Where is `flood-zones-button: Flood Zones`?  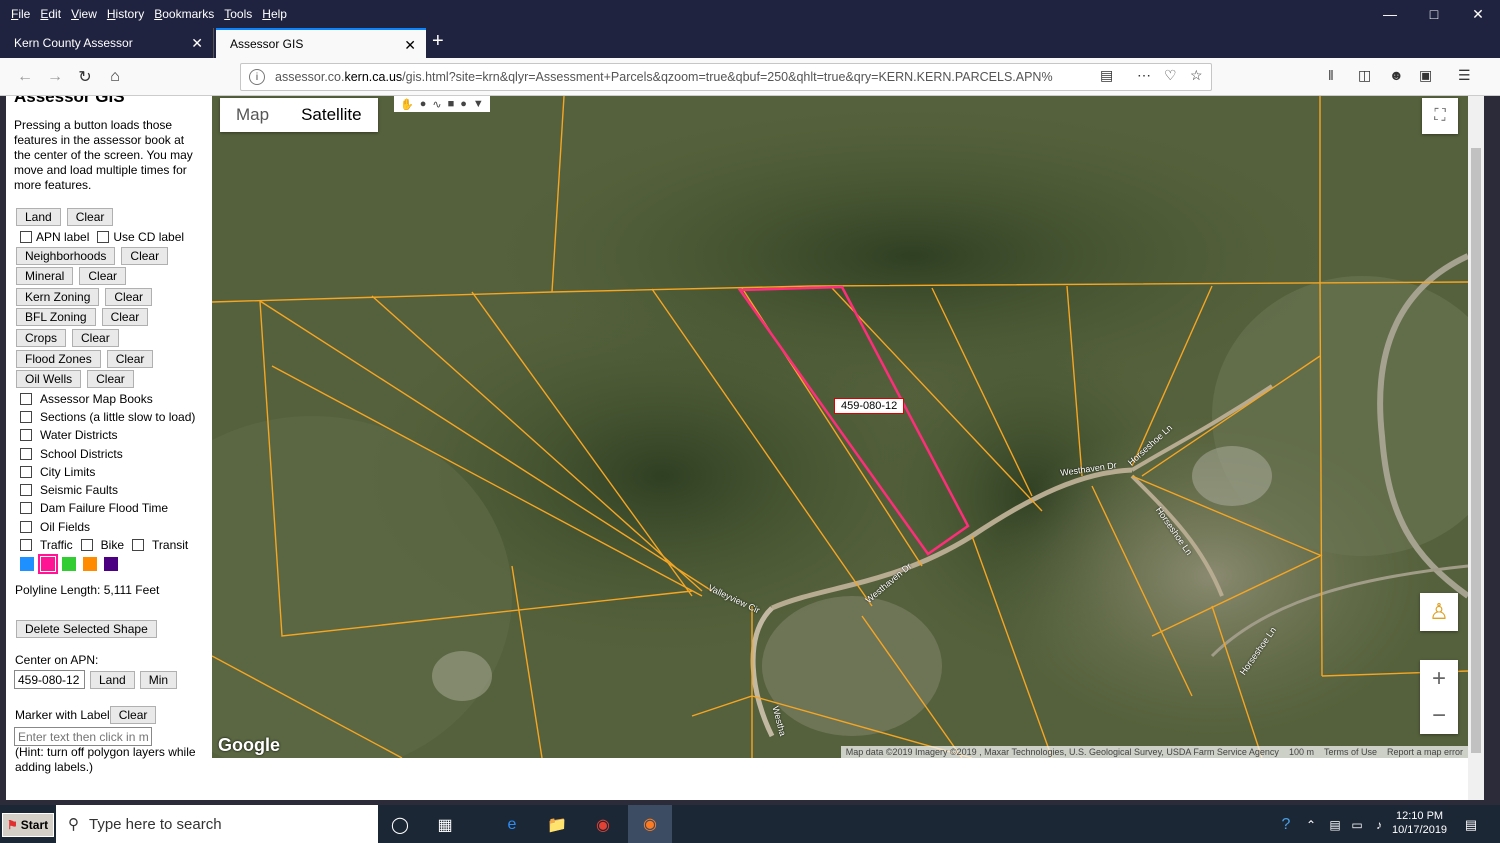 flood-zones-button: Flood Zones is located at coordinates (58, 359).